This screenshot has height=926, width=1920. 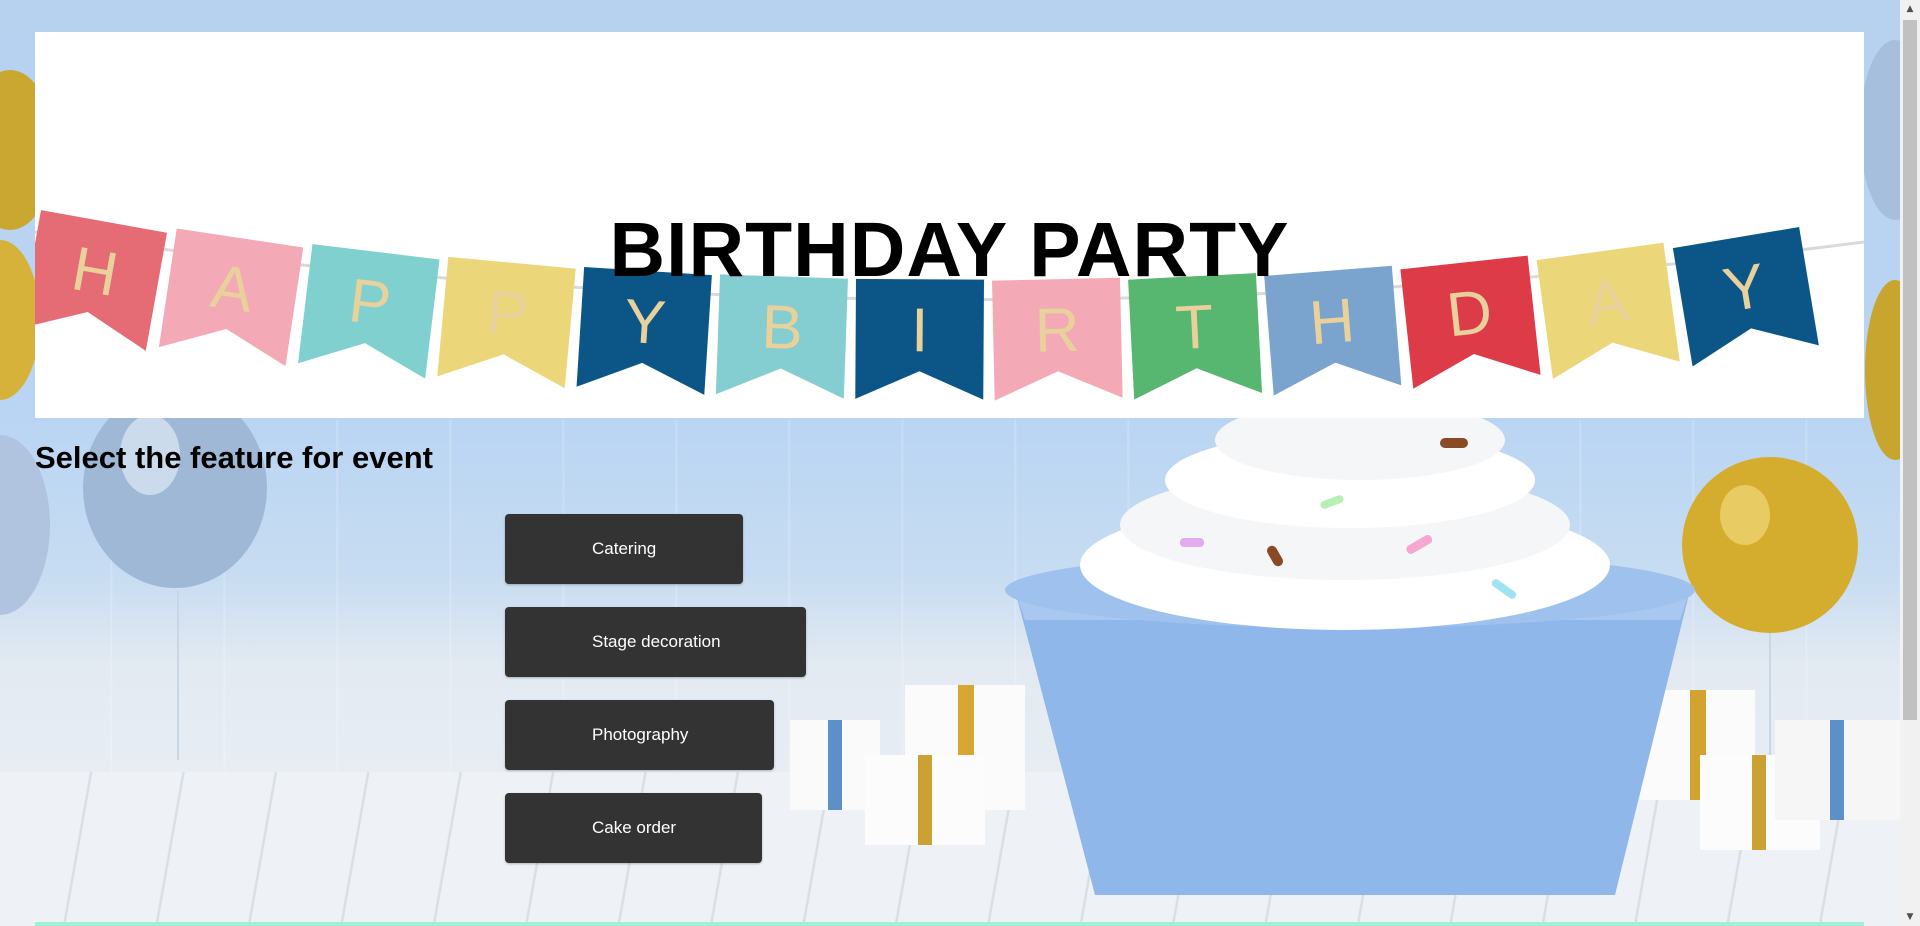 What do you see at coordinates (1332, 322) in the screenshot?
I see `pennant-letter: H` at bounding box center [1332, 322].